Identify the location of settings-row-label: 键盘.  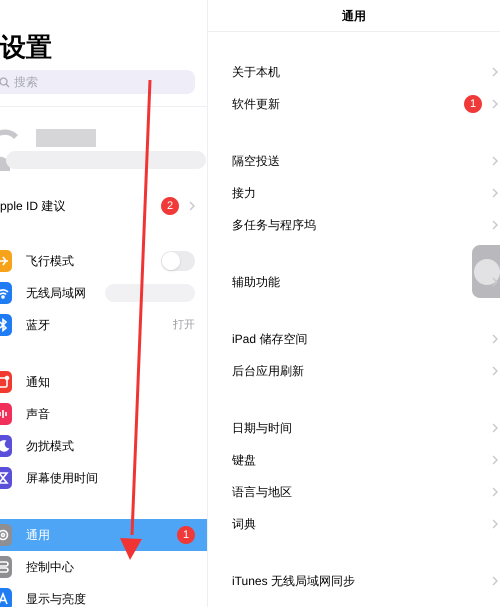
(244, 460).